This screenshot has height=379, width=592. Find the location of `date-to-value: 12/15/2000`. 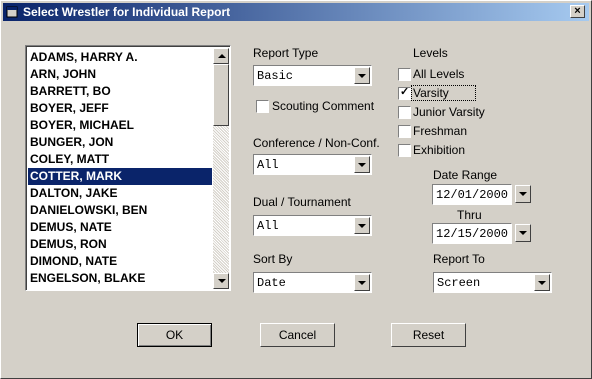

date-to-value: 12/15/2000 is located at coordinates (472, 234).